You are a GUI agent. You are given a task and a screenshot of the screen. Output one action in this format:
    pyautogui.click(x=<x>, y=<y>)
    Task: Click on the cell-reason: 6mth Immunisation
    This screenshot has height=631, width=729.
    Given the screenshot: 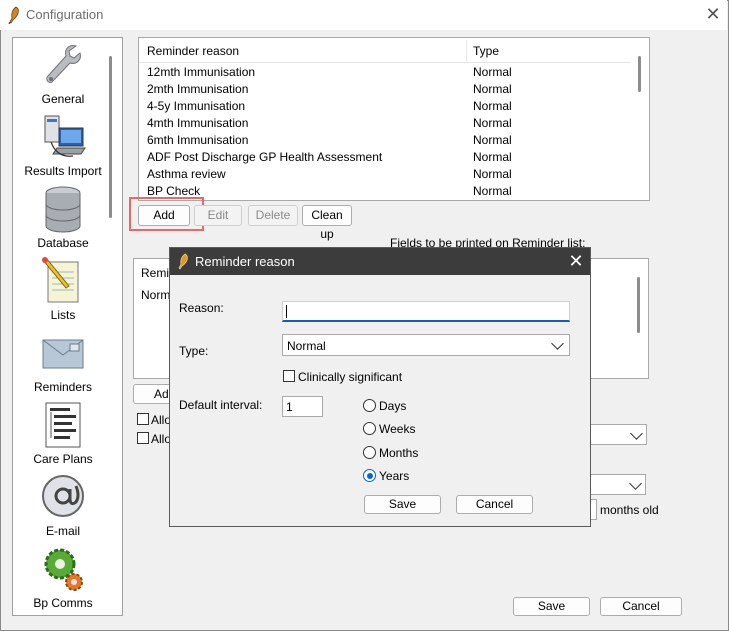 What is the action you would take?
    pyautogui.click(x=198, y=140)
    